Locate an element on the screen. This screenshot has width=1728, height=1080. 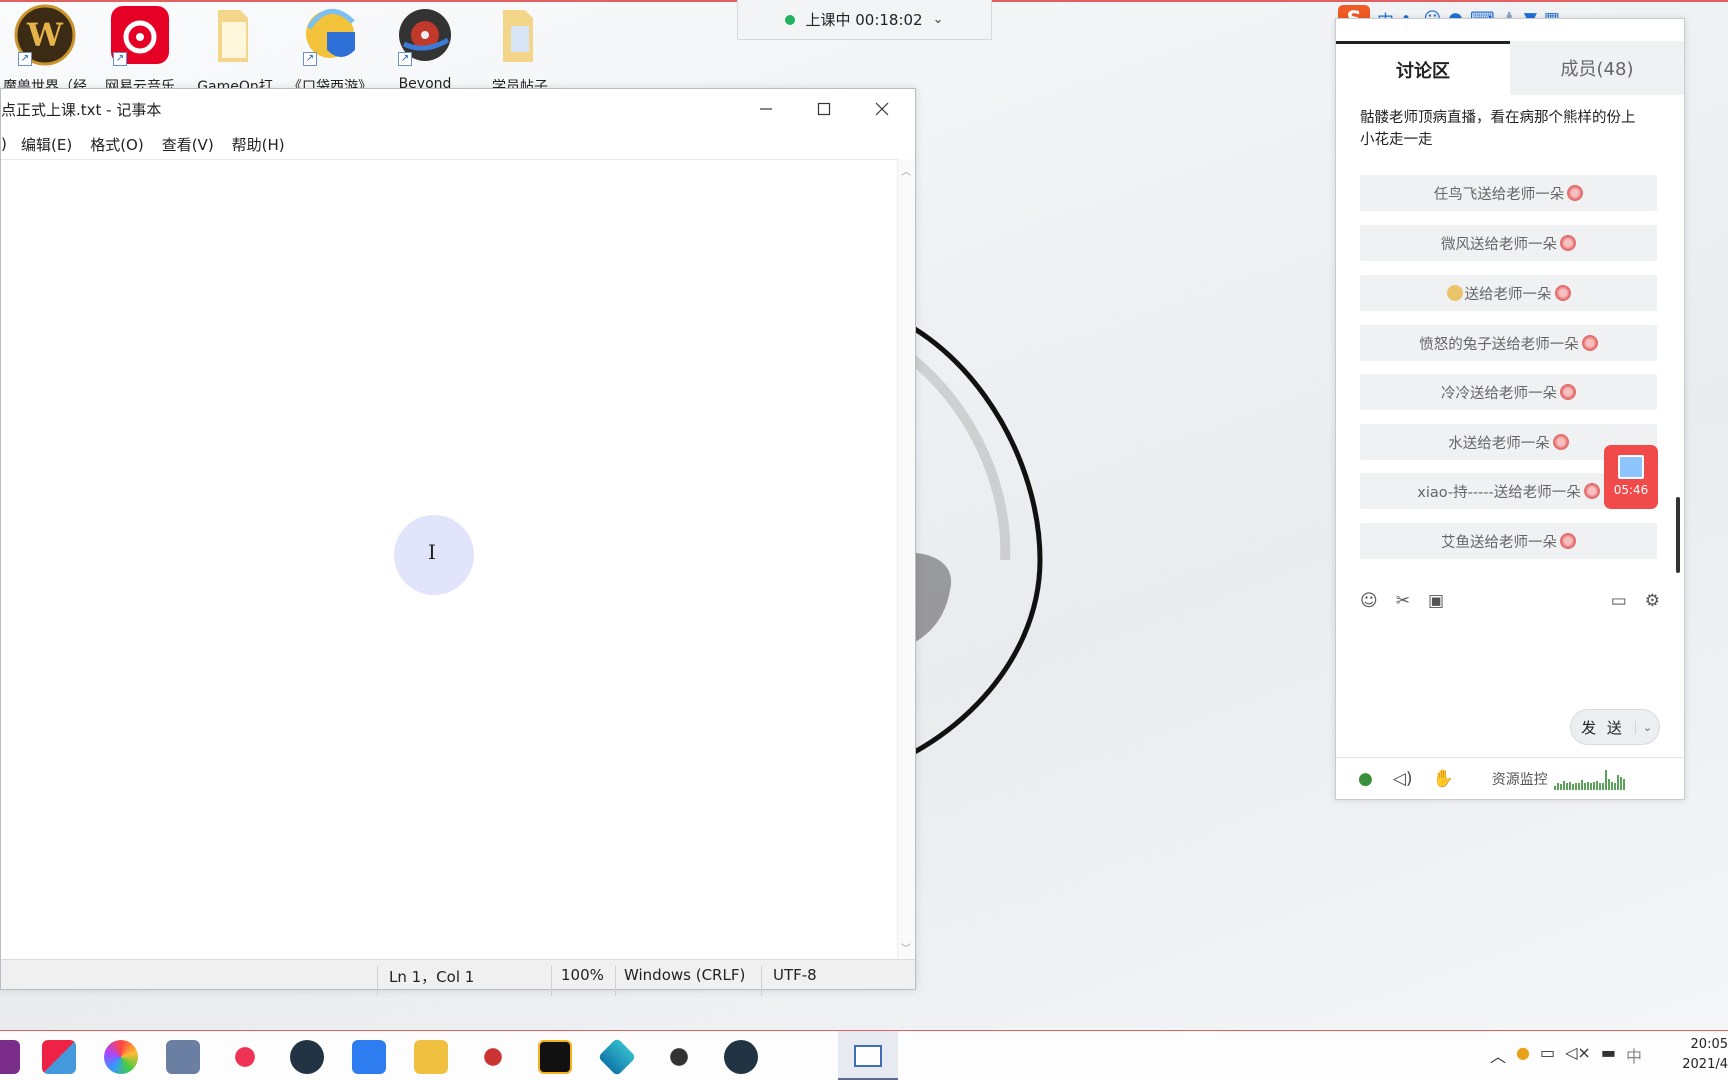
minimize-button is located at coordinates (766, 109).